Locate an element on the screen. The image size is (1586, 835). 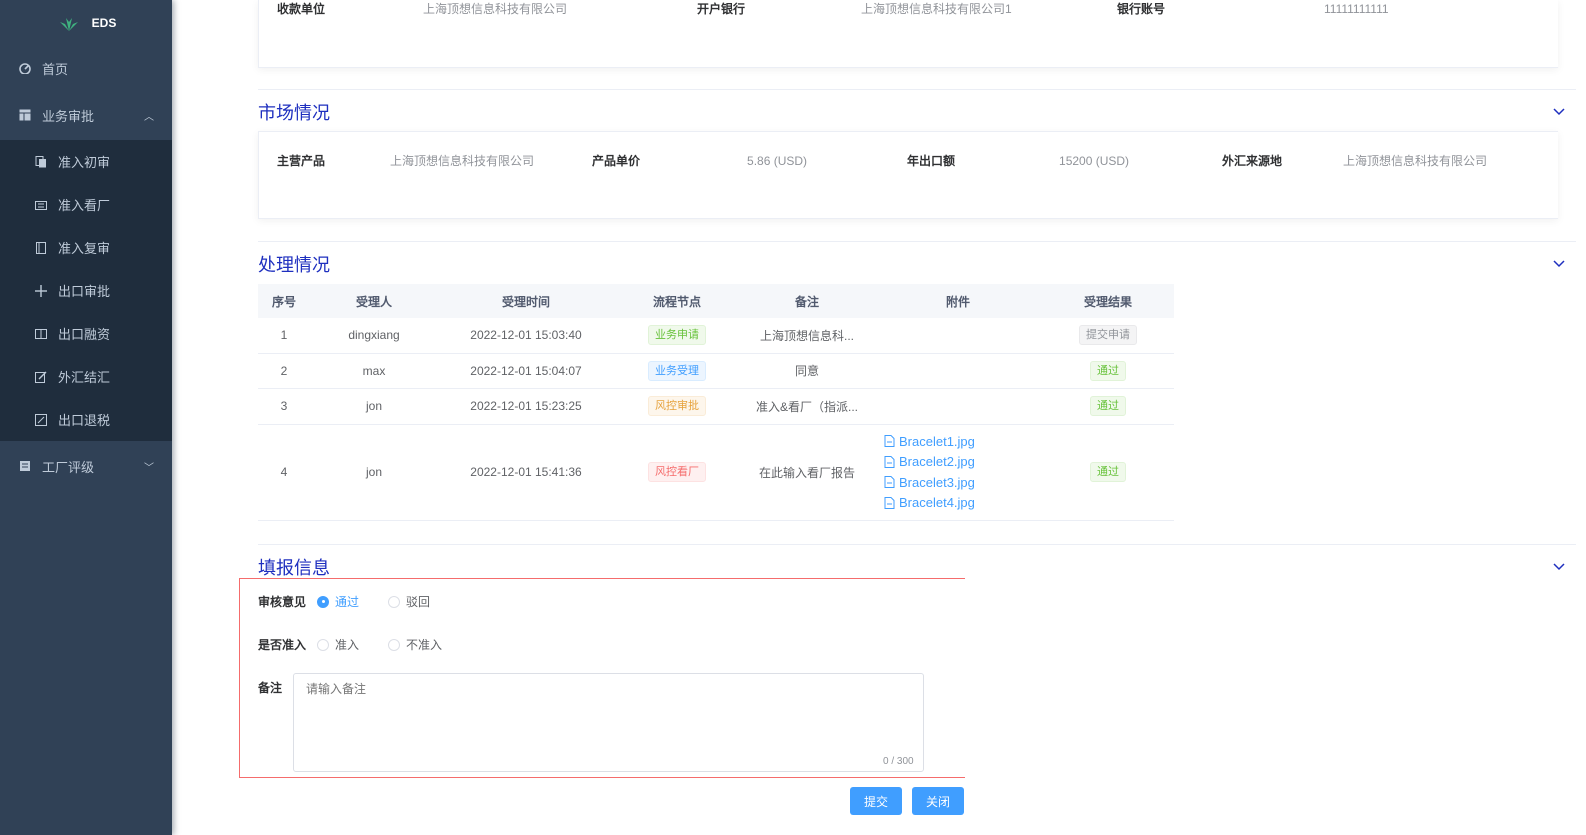
fx-label: 外汇来源地 is located at coordinates (1252, 161).